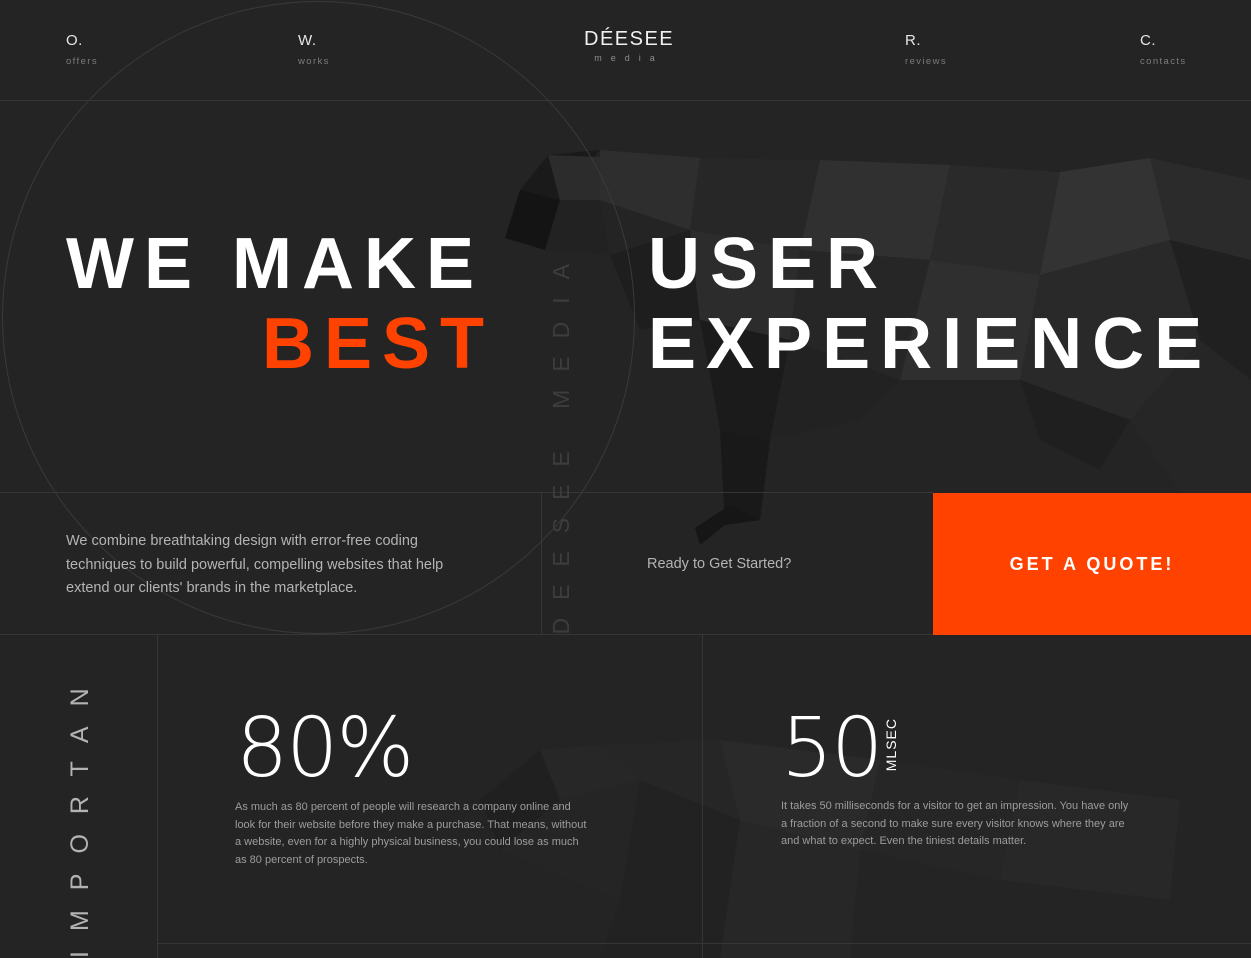 The width and height of the screenshot is (1251, 958). I want to click on cta-separator, so click(541, 563).